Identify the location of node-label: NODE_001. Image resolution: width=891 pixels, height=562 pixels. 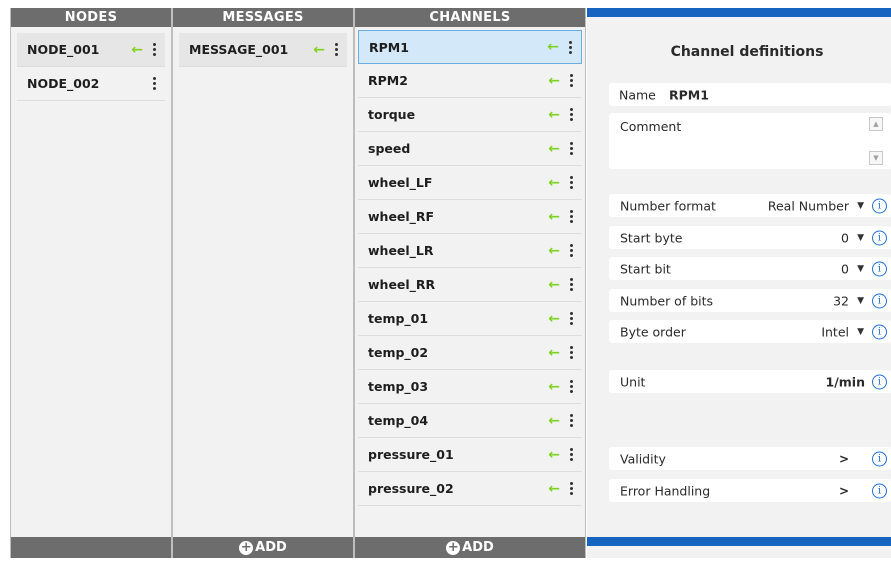
(63, 49).